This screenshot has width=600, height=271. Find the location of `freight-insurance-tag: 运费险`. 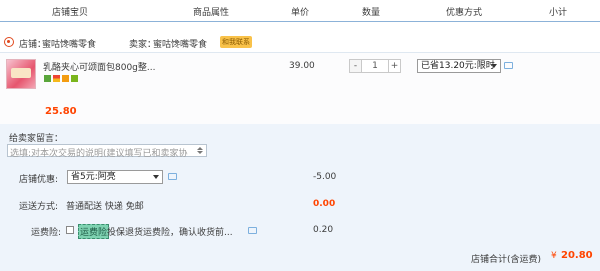

freight-insurance-tag: 运费险 is located at coordinates (94, 231).